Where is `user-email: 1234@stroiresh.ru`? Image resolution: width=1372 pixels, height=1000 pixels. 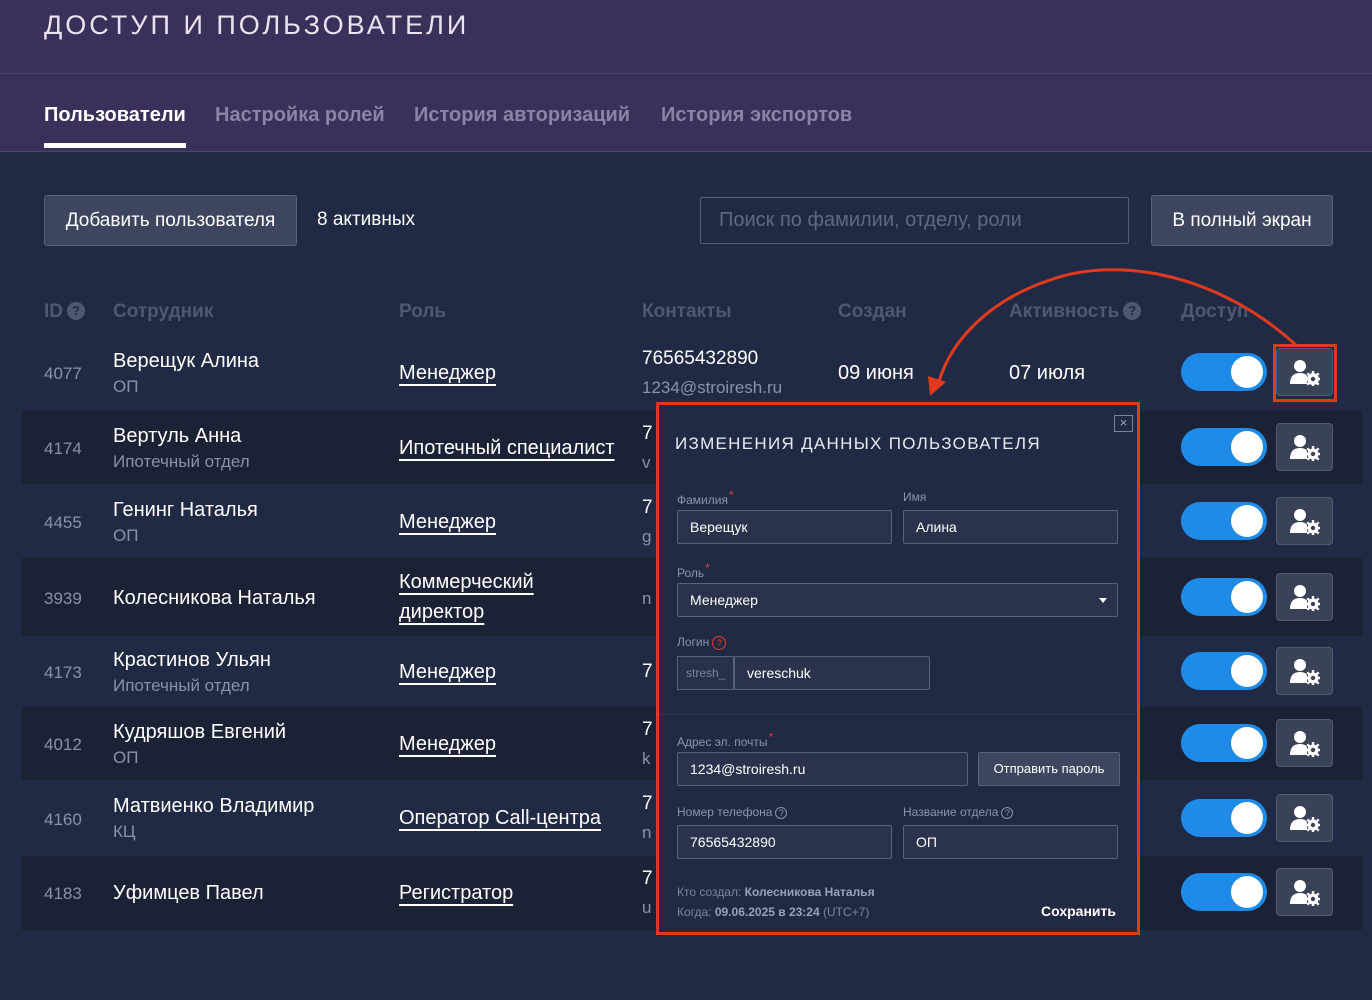 user-email: 1234@stroiresh.ru is located at coordinates (712, 387).